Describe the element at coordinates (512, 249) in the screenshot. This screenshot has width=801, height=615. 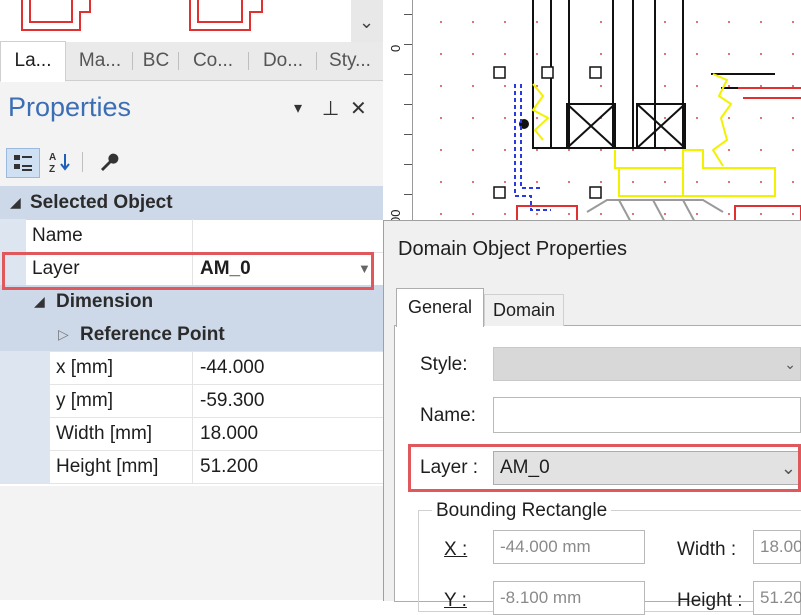
I see `dialog-title: Domain Object Properties` at that location.